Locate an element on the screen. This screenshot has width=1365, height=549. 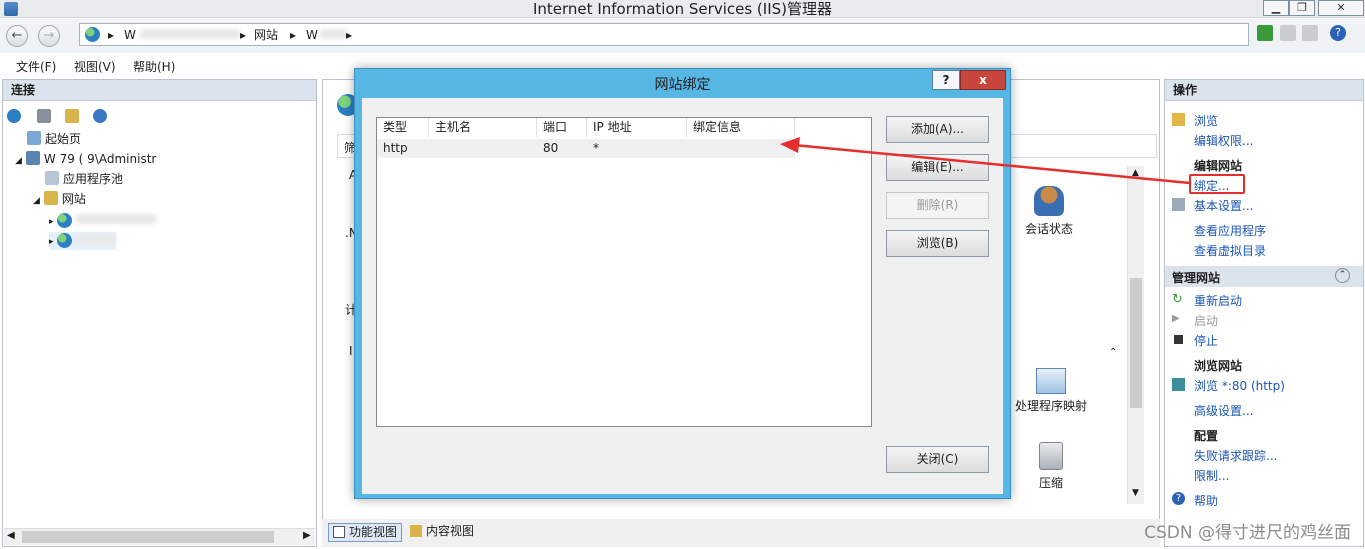
connections-toolbar is located at coordinates (67, 117).